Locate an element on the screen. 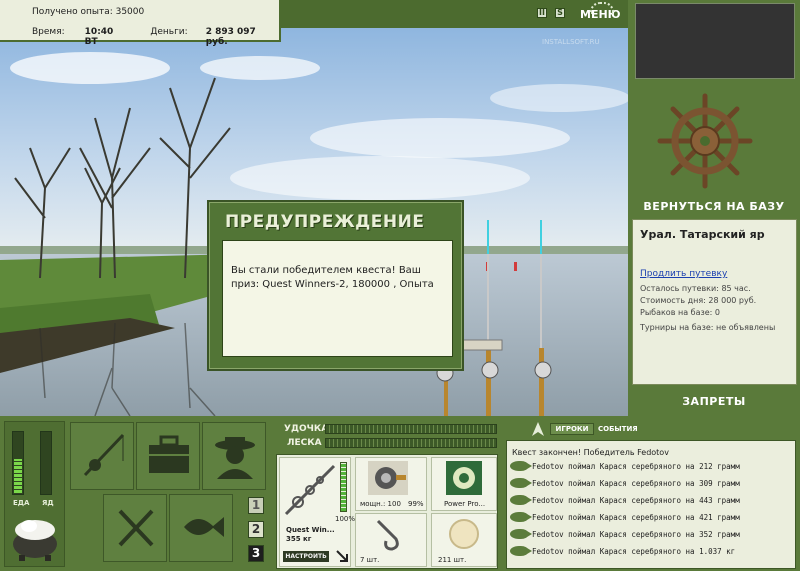 This screenshot has height=571, width=800. poison-meter is located at coordinates (46, 463).